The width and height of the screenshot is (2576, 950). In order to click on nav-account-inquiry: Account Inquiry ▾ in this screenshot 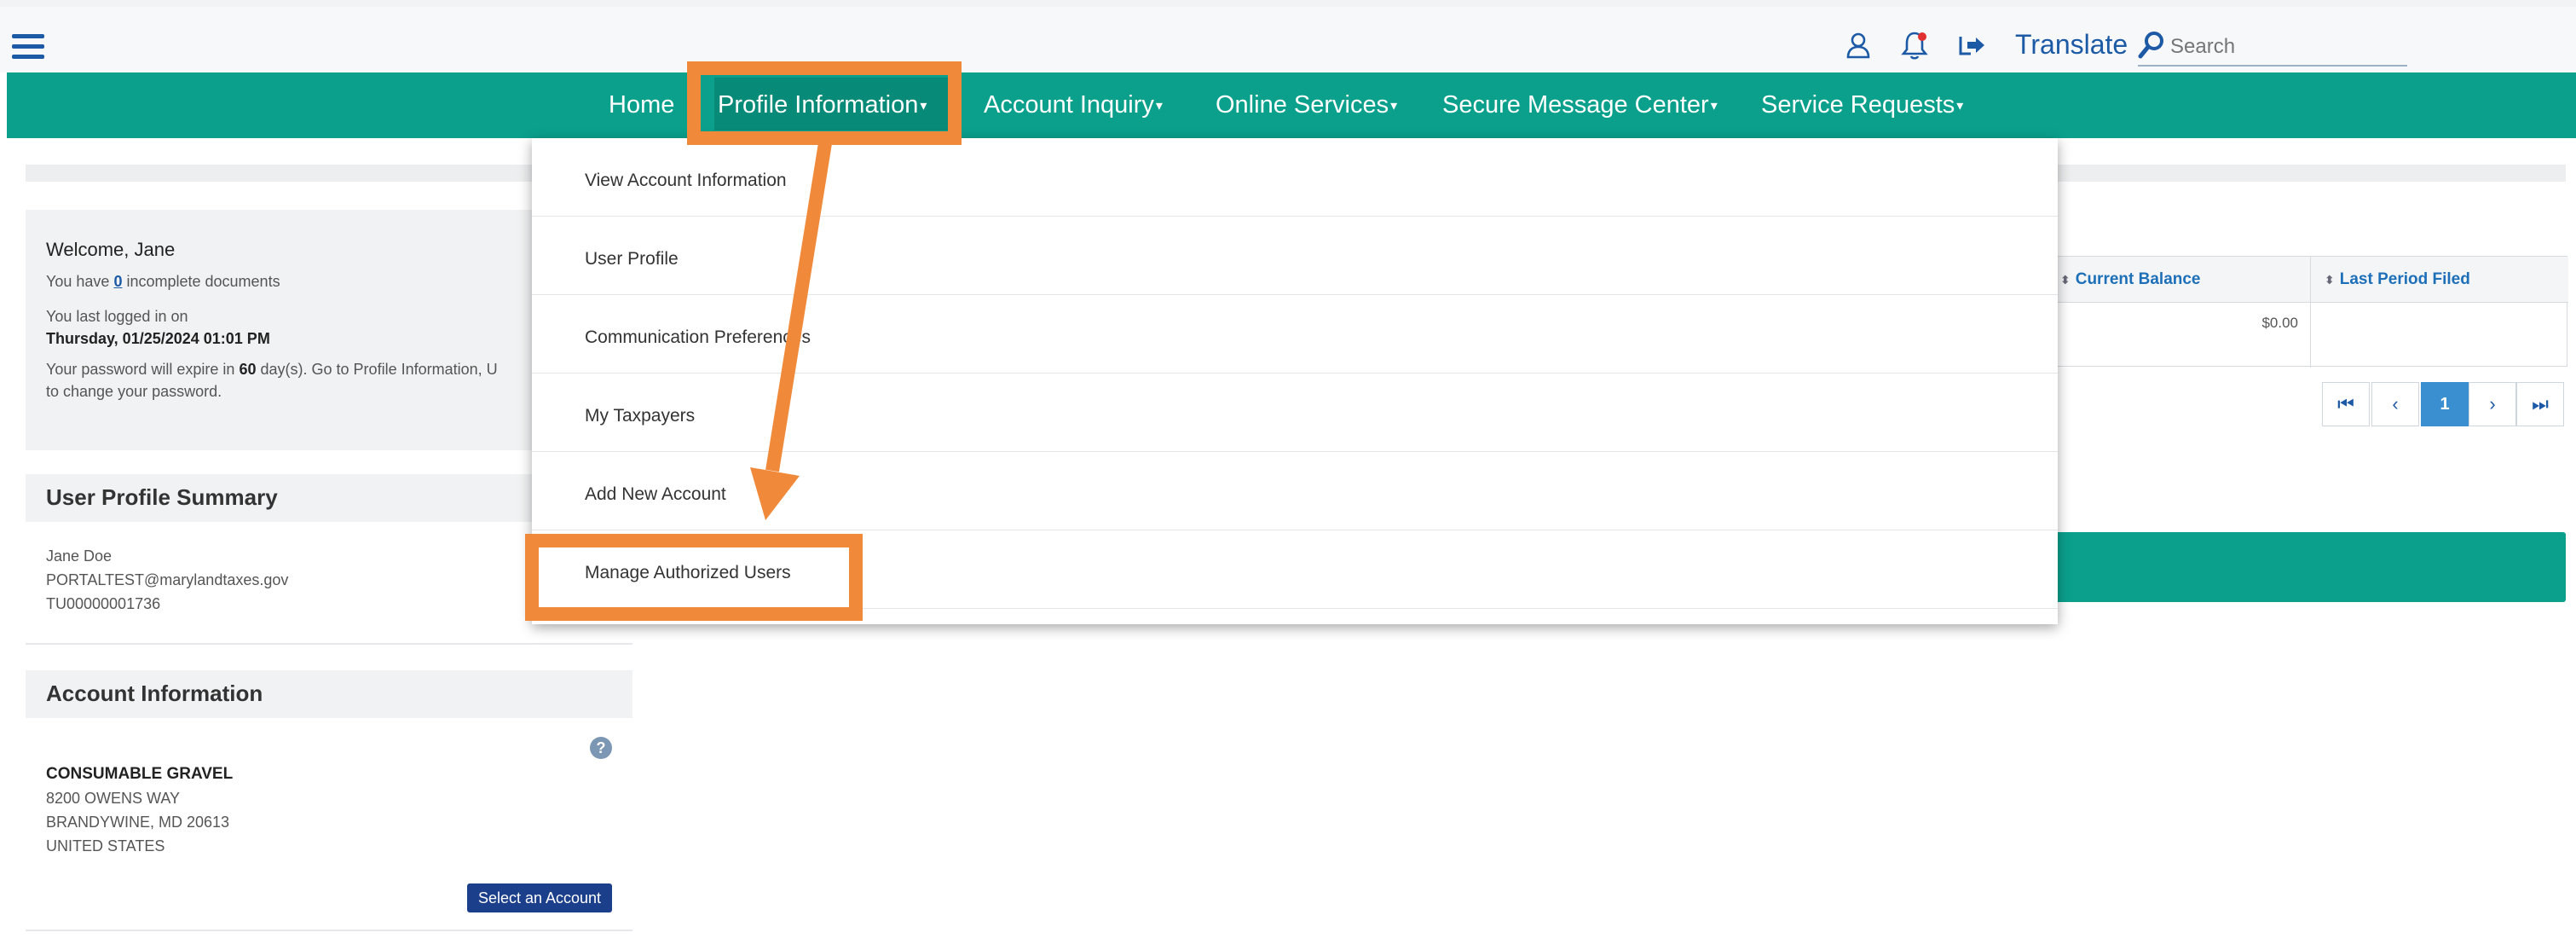, I will do `click(1073, 105)`.